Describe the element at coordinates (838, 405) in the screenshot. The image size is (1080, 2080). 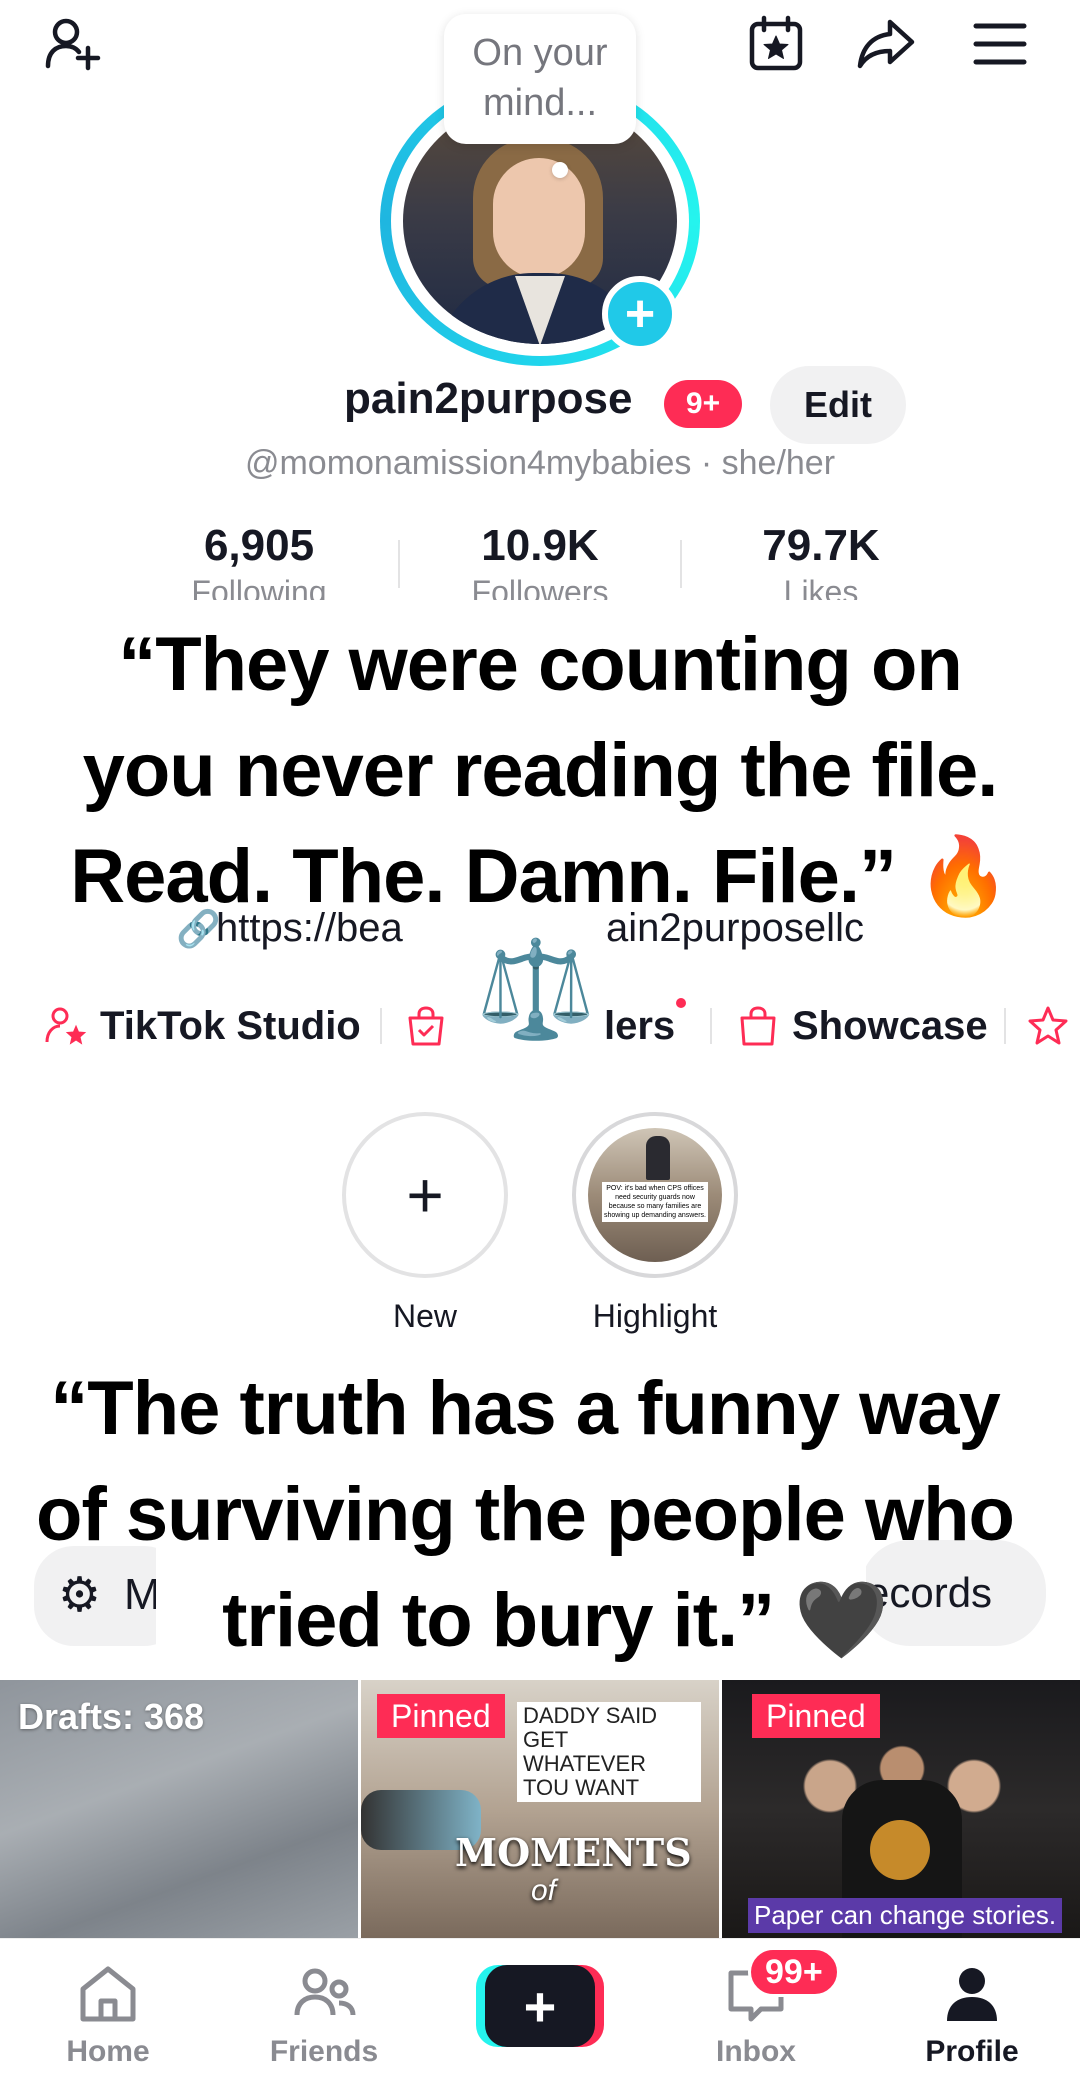
I see `edit-profile-button: Edit` at that location.